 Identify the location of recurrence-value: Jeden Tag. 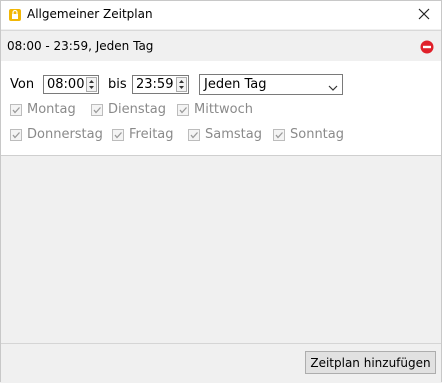
(235, 84).